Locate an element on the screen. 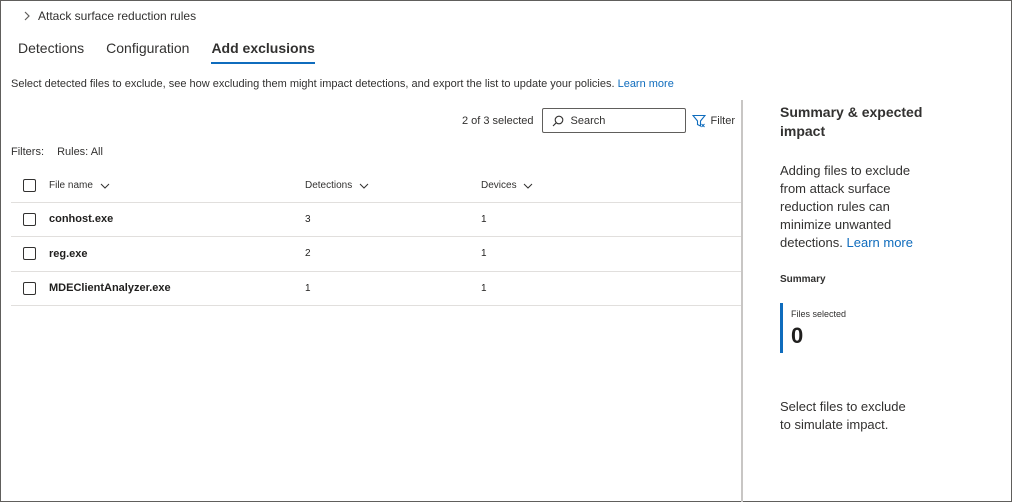  toolbar: 2 of 3 selected Search Filter is located at coordinates (598, 120).